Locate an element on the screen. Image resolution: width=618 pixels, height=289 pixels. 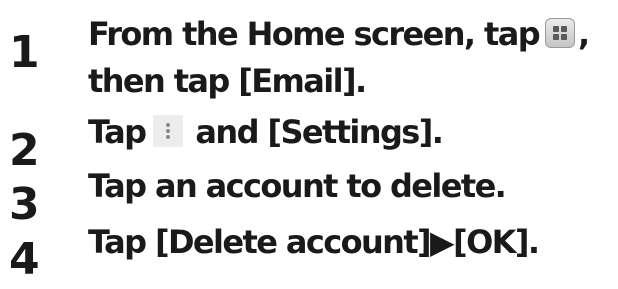
step-number: 2 is located at coordinates (24, 150).